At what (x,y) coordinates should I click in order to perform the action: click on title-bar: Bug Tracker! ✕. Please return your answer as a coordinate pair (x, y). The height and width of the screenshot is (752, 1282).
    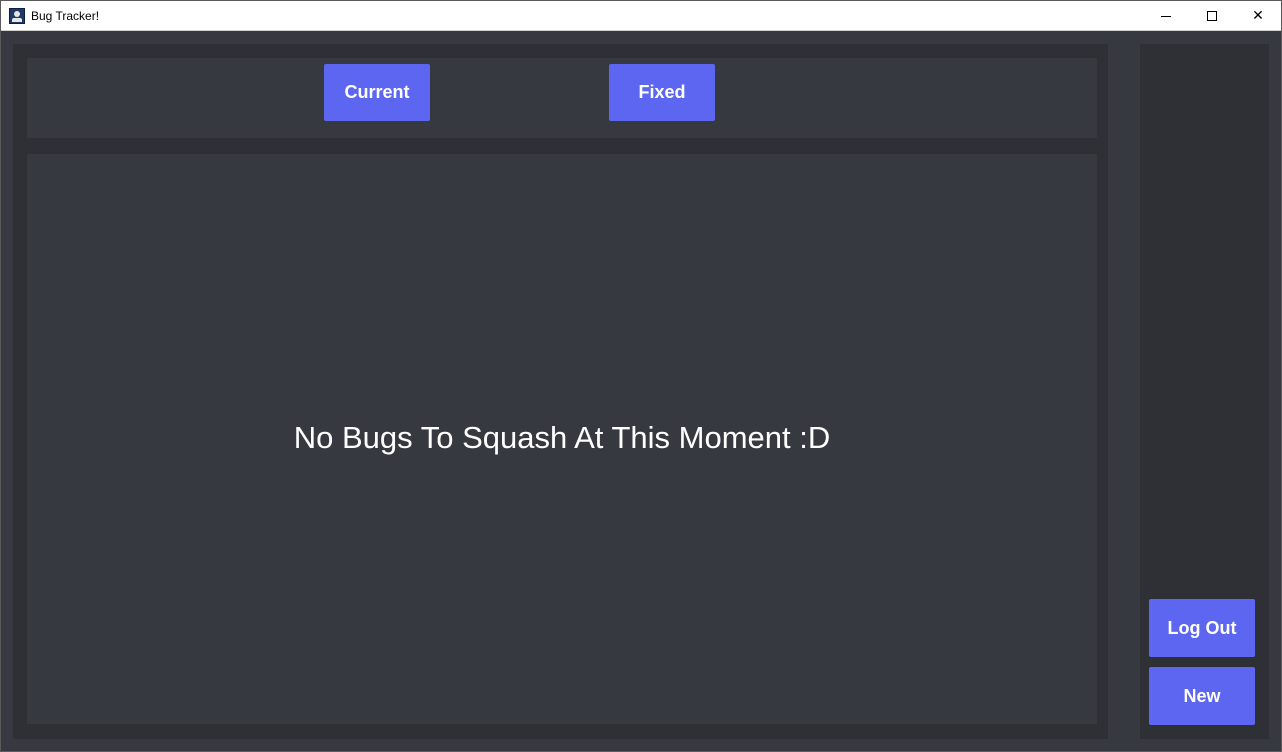
    Looking at the image, I should click on (641, 16).